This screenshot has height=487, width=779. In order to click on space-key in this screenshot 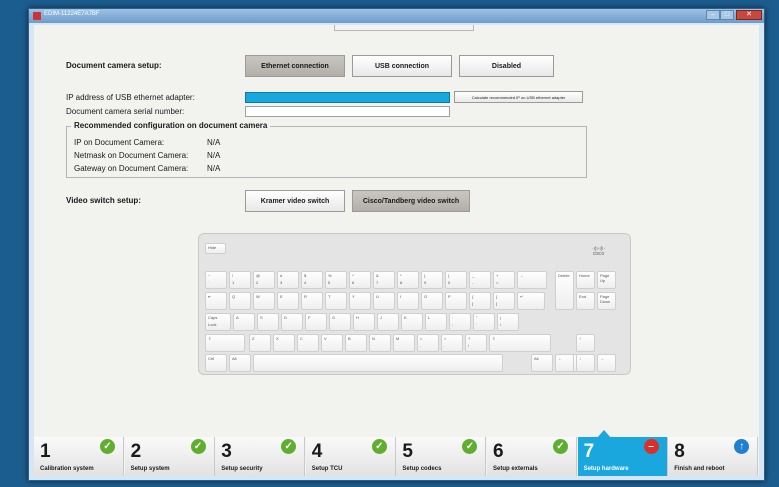, I will do `click(378, 363)`.